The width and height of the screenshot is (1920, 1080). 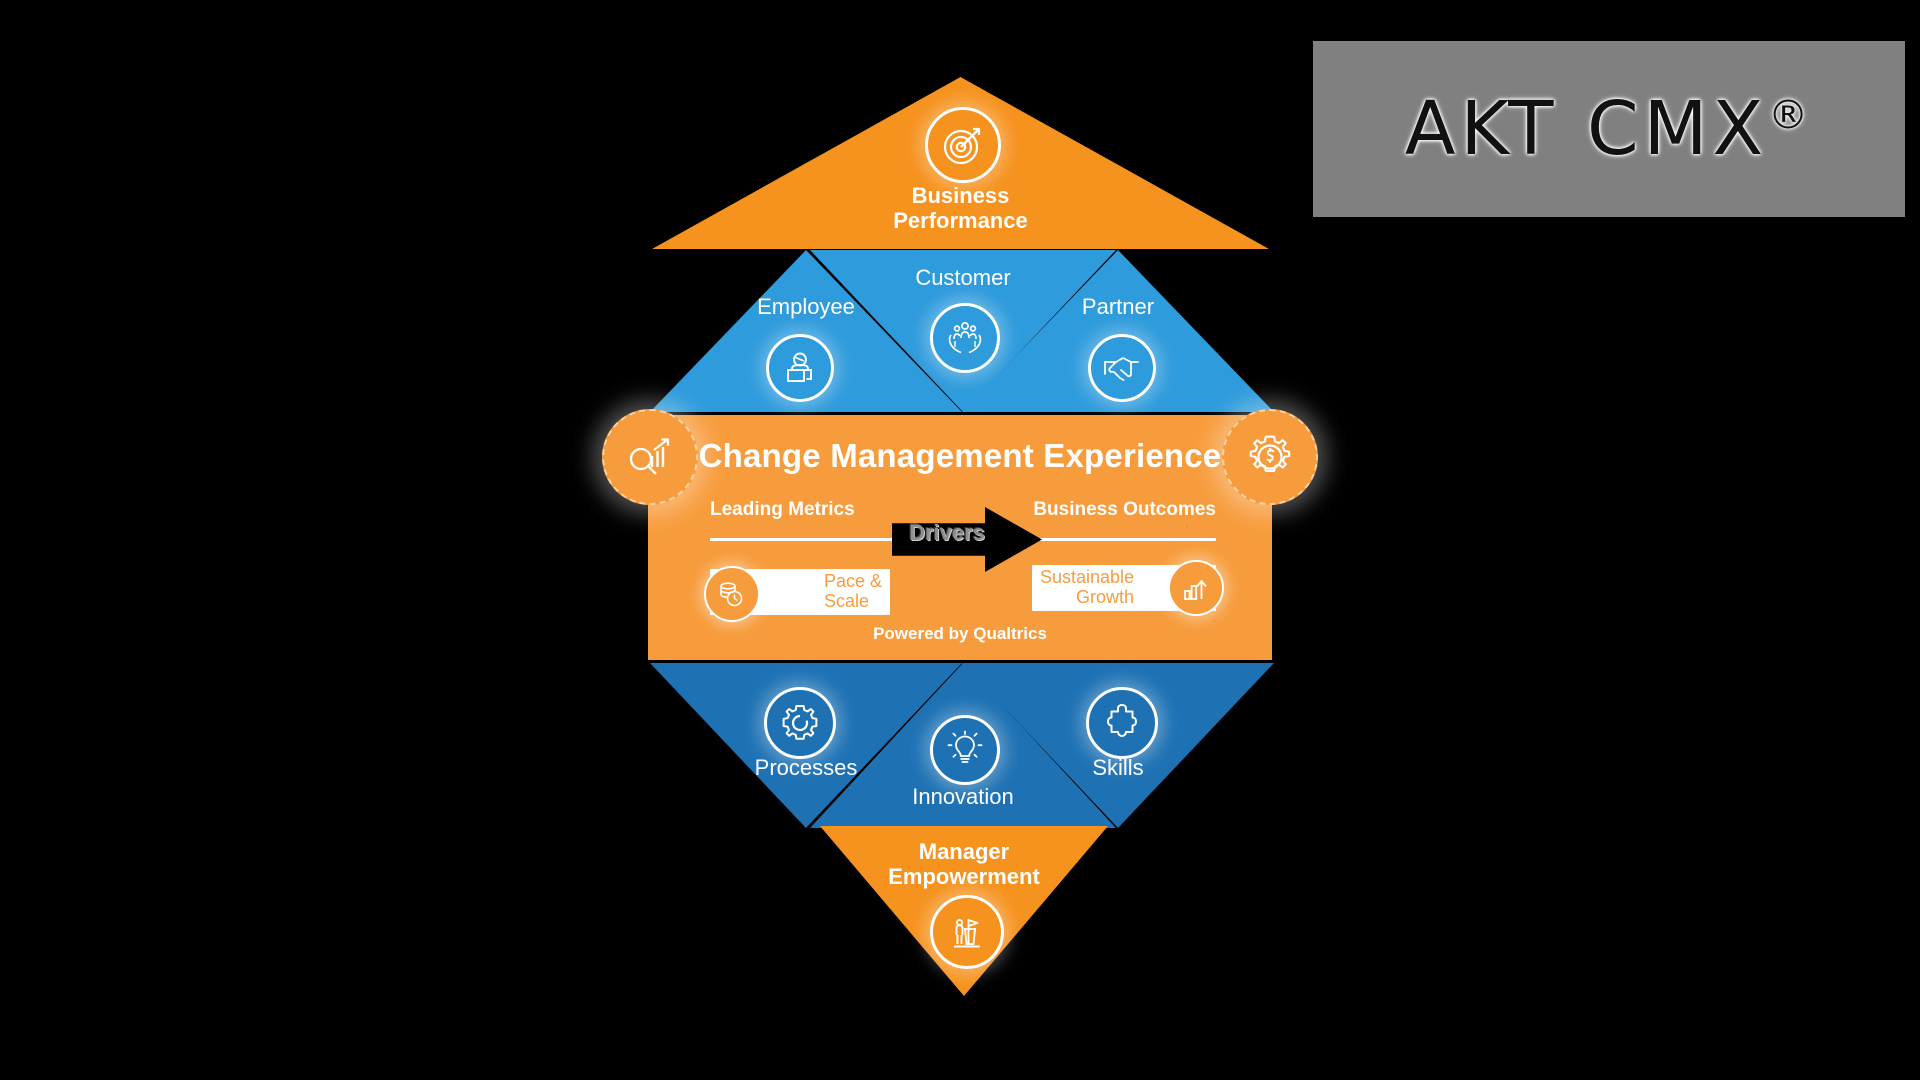 What do you see at coordinates (1122, 723) in the screenshot?
I see `puzzle-piece-icon` at bounding box center [1122, 723].